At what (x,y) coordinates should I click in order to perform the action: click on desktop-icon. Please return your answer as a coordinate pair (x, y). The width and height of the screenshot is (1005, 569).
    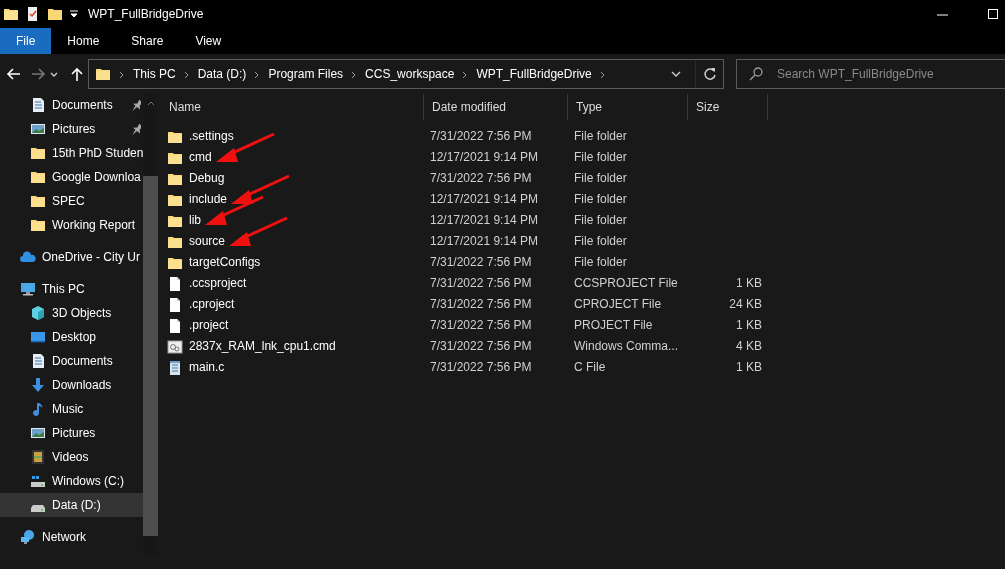
    Looking at the image, I should click on (38, 337).